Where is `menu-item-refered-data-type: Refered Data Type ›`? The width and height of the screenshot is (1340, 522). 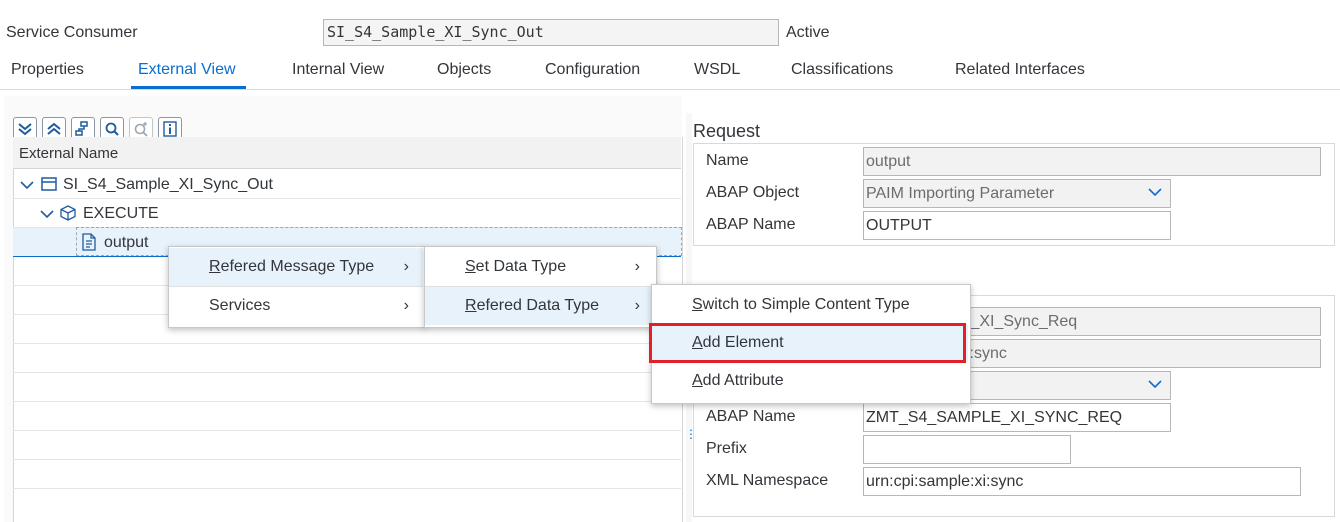 menu-item-refered-data-type: Refered Data Type › is located at coordinates (539, 306).